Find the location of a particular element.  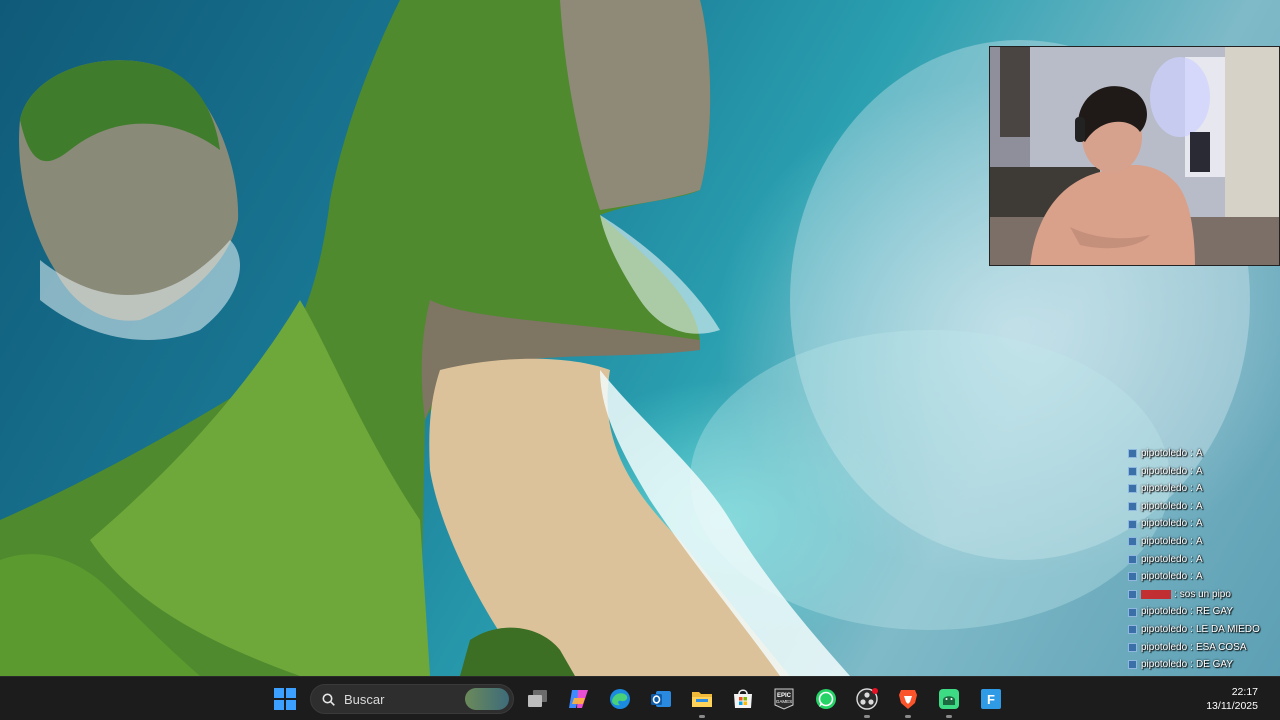

start-button is located at coordinates (285, 699).